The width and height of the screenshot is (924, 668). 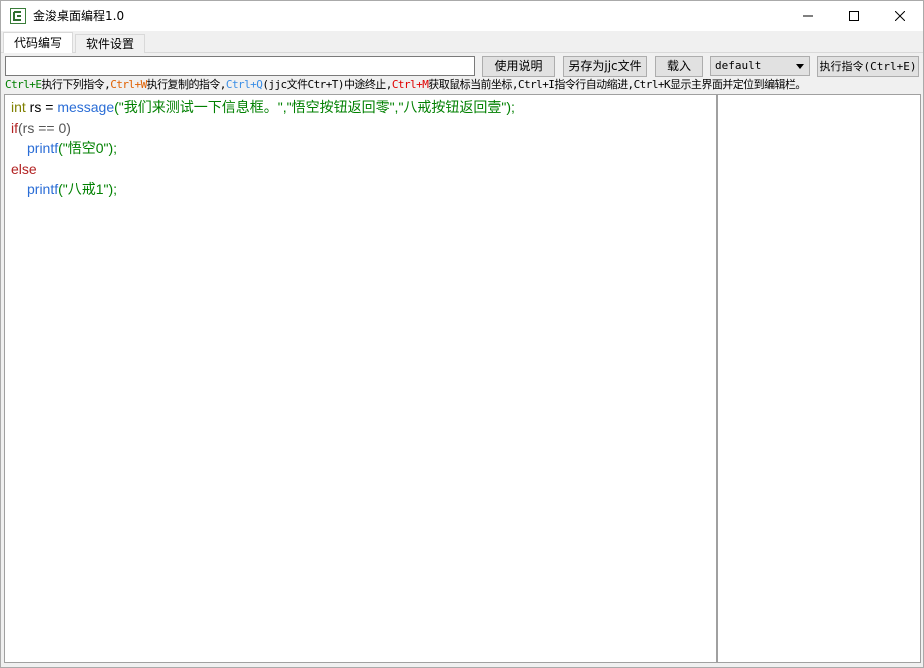 I want to click on profile-select: default, so click(x=760, y=66).